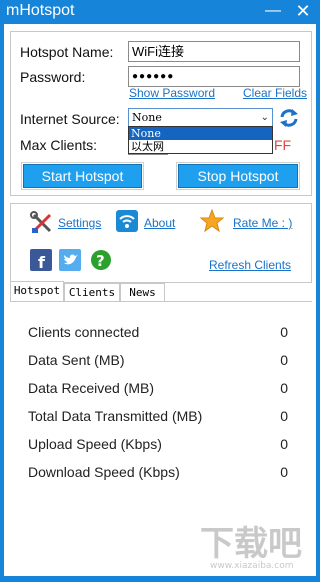 This screenshot has height=582, width=320. What do you see at coordinates (282, 145) in the screenshot?
I see `status-toggle-text: FF` at bounding box center [282, 145].